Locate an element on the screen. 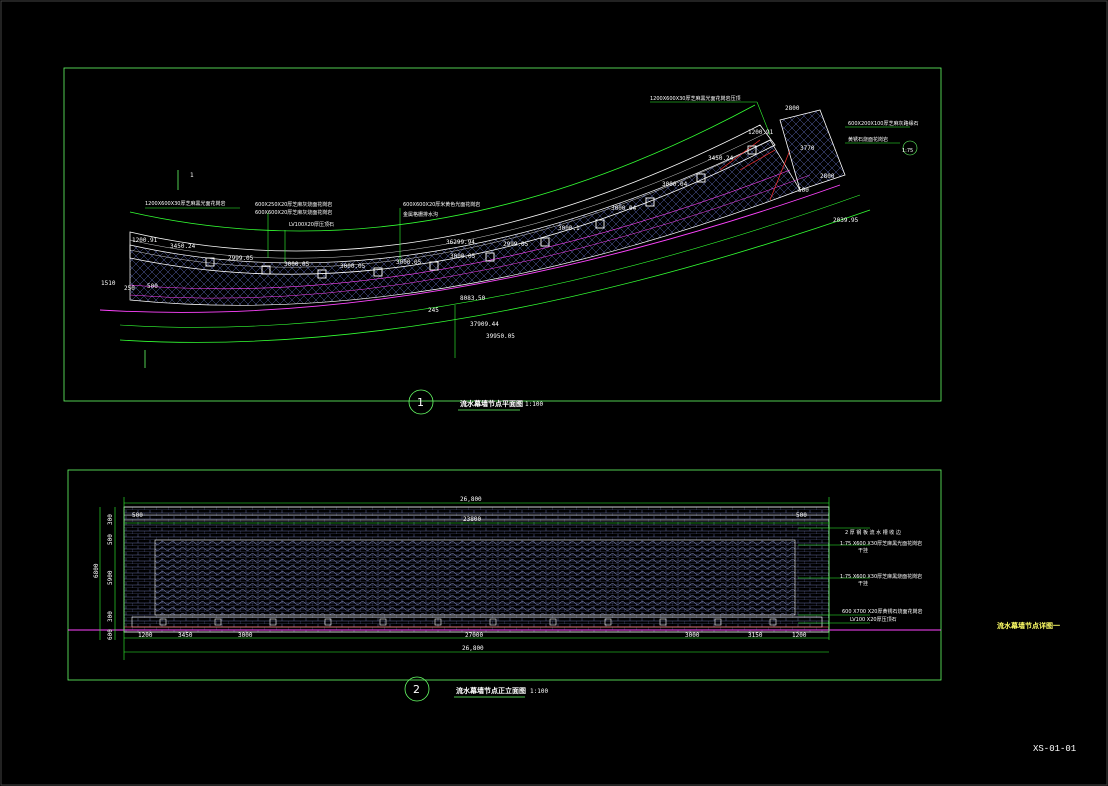  elev-dim-bottom: 3150 is located at coordinates (755, 635).